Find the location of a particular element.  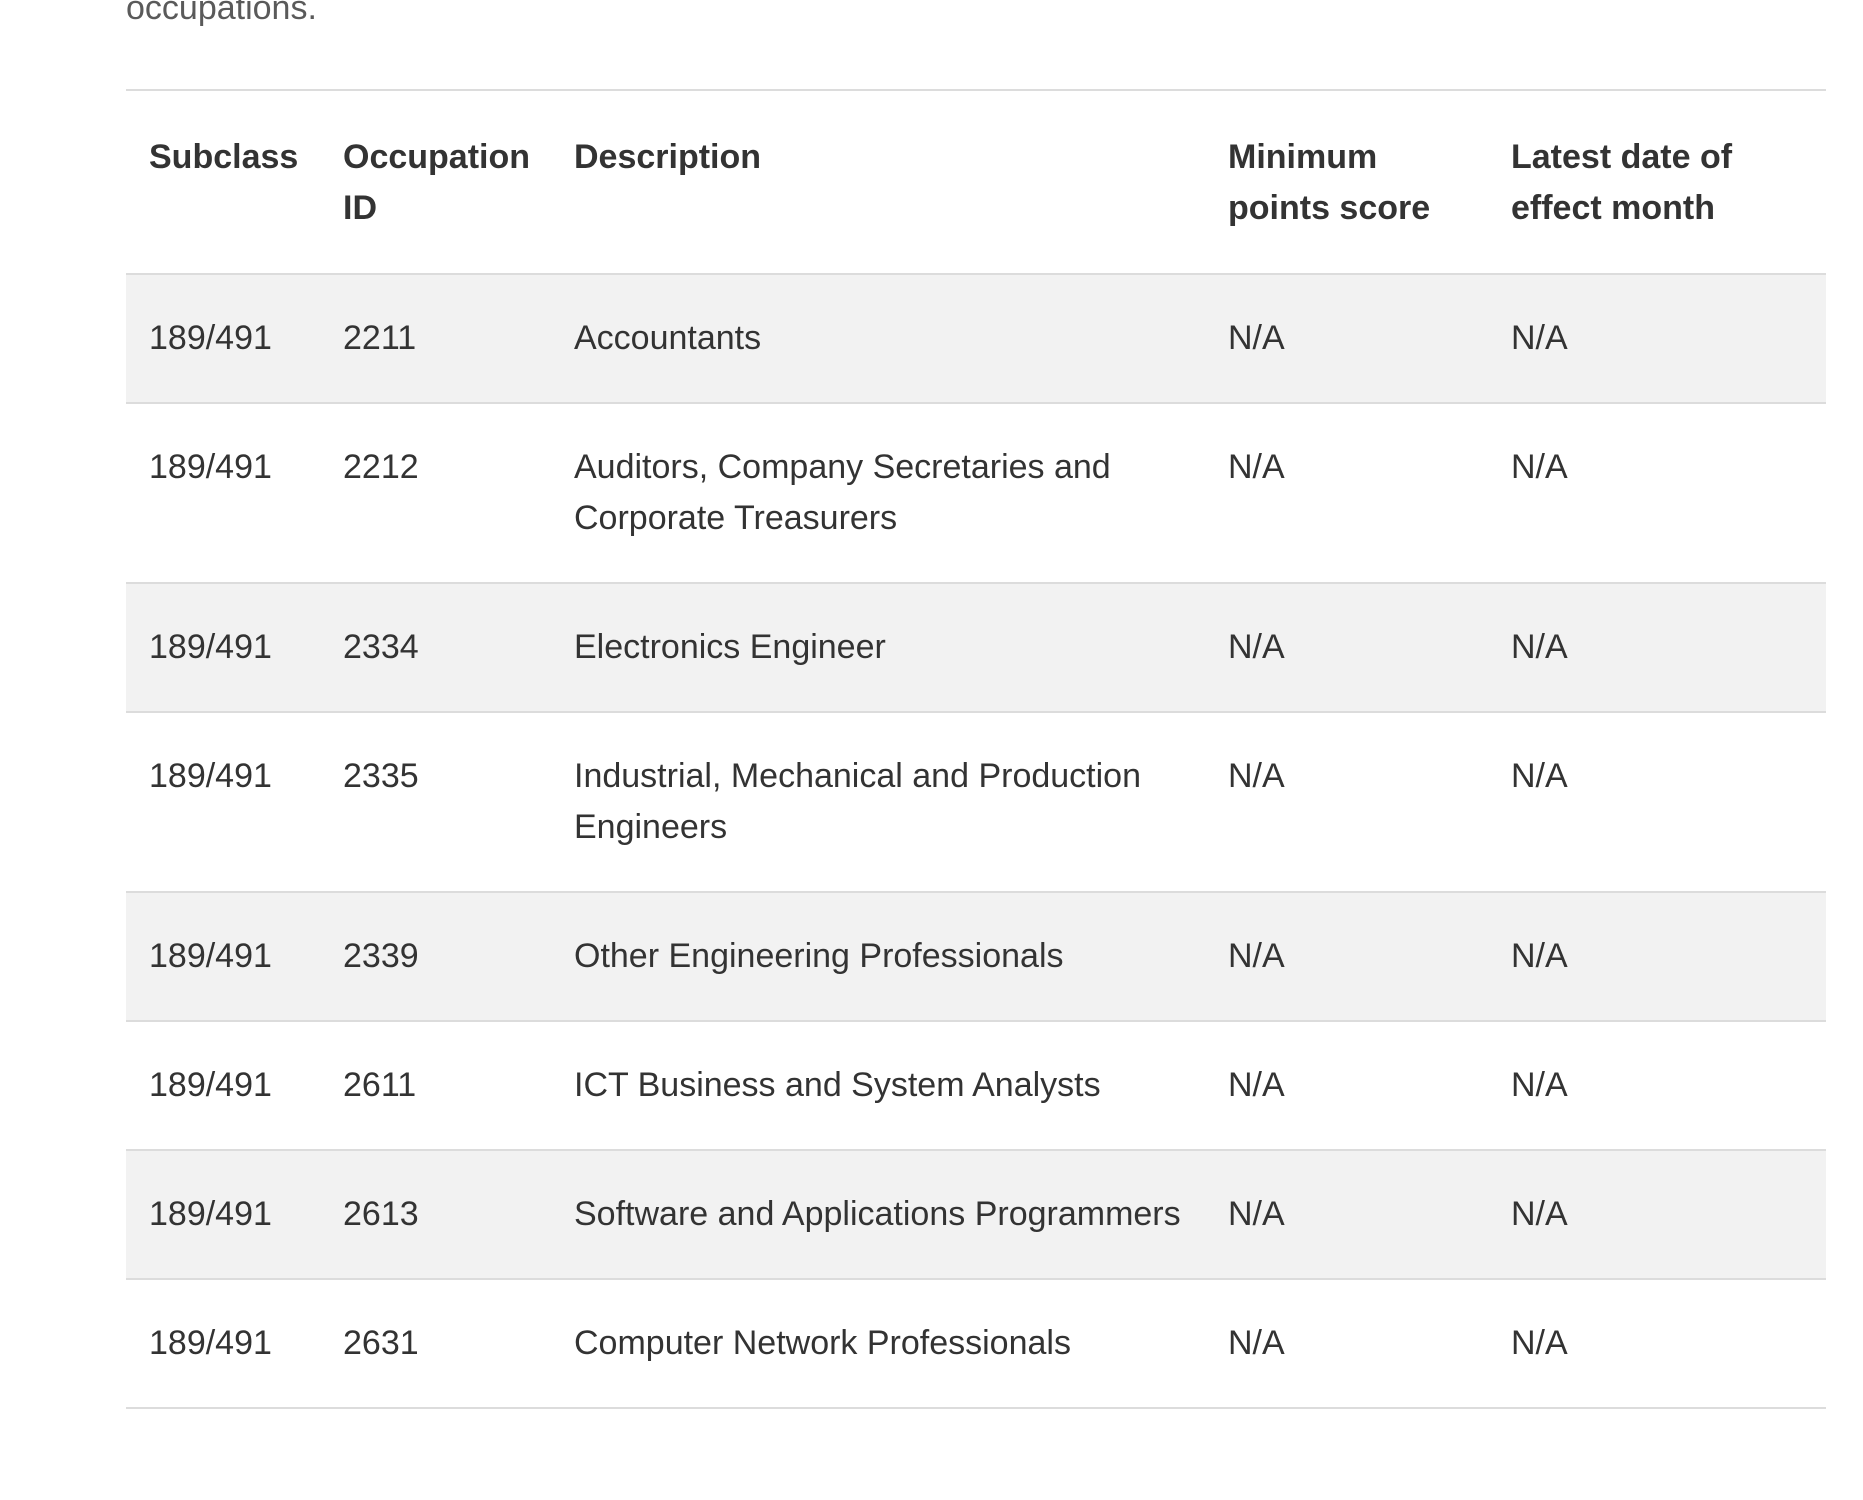

cell-description: Computer Network Professionals is located at coordinates (878, 1344).